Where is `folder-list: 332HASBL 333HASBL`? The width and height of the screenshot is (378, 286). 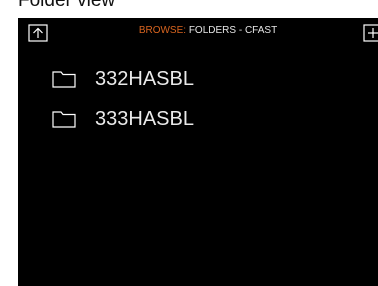
folder-list: 332HASBL 333HASBL is located at coordinates (123, 99).